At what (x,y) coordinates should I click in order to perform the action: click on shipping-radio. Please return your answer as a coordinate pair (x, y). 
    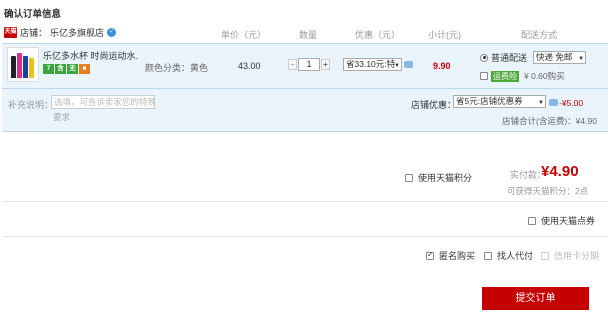
    Looking at the image, I should click on (484, 57).